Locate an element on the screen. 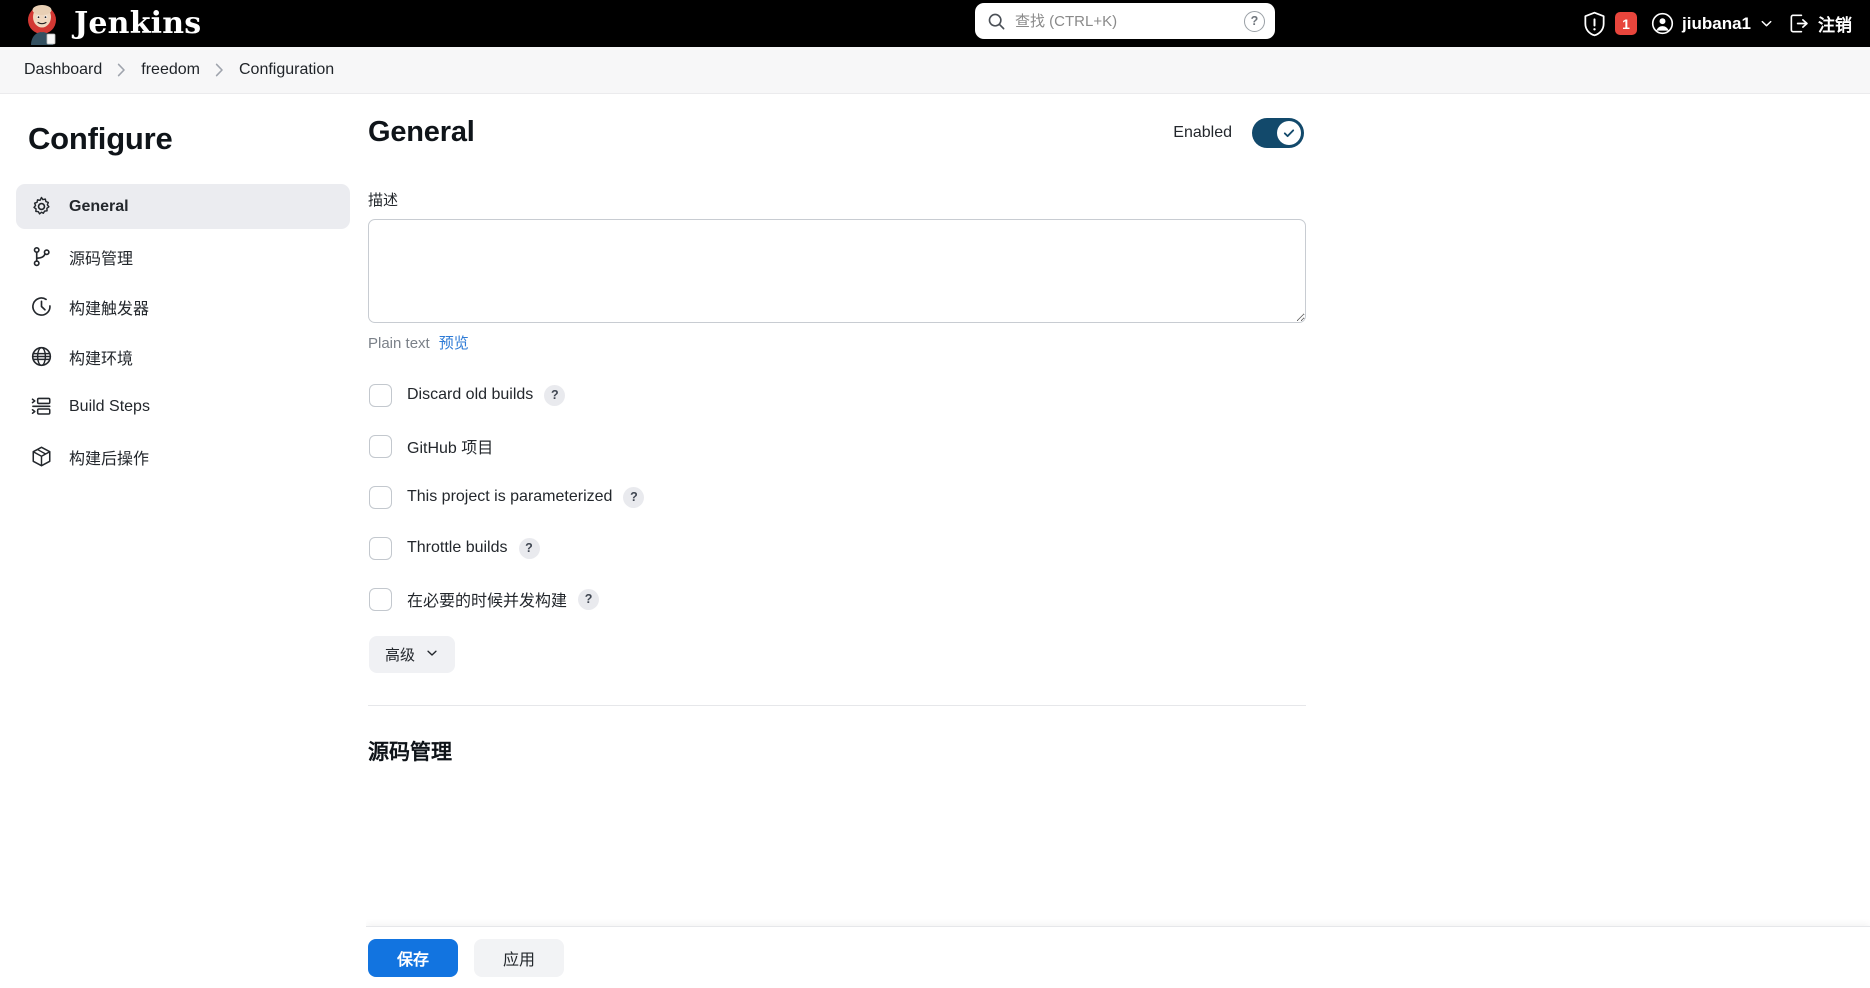 The image size is (1870, 988). user-circle-icon is located at coordinates (1662, 23).